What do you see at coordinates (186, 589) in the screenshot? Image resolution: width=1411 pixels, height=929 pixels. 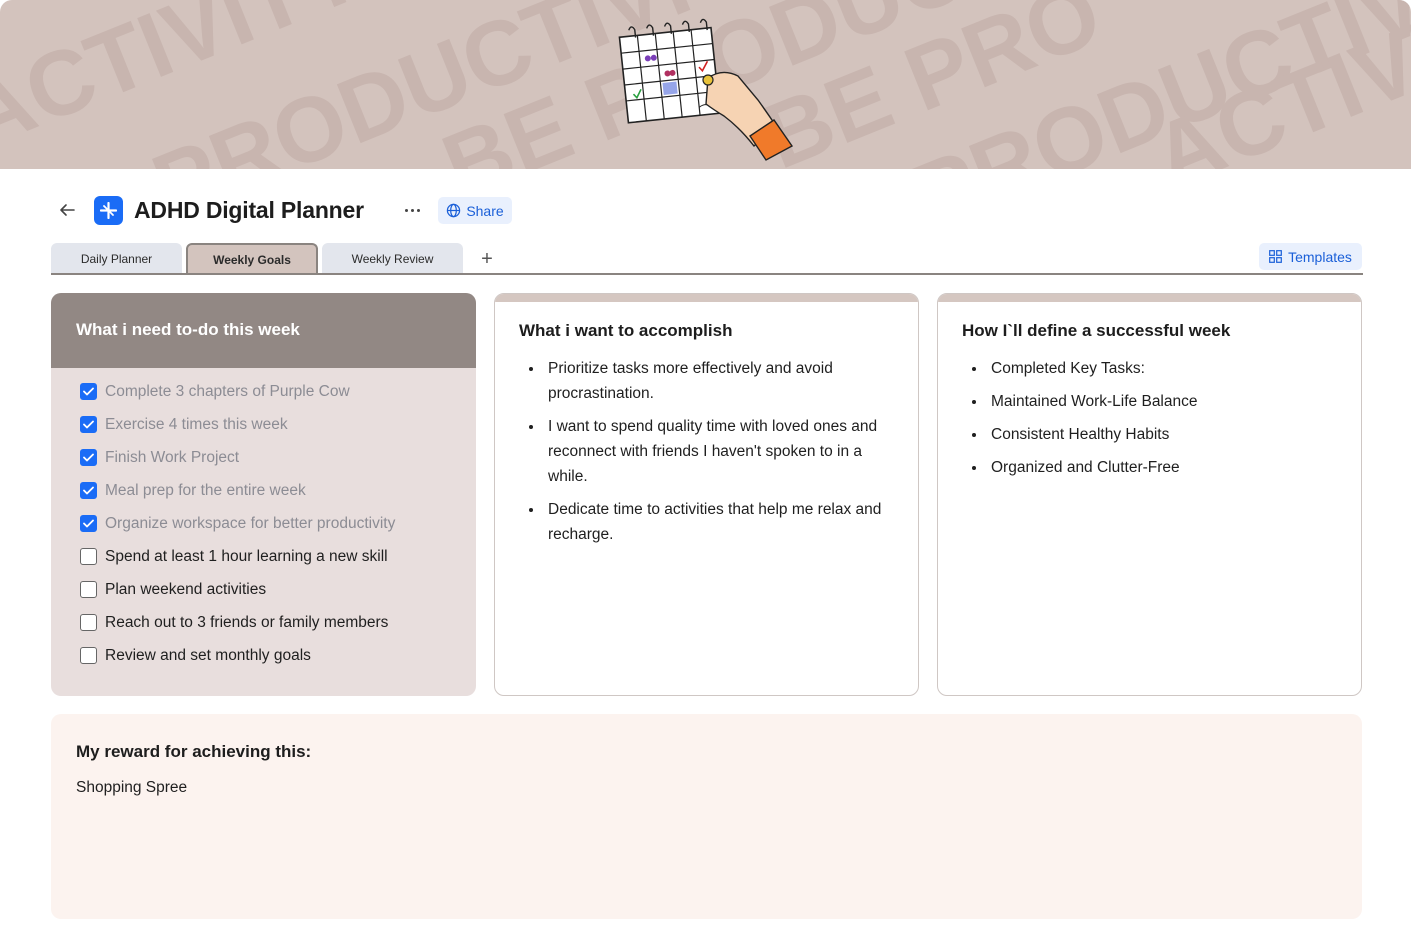 I see `todo-item-text: Plan weekend activities` at bounding box center [186, 589].